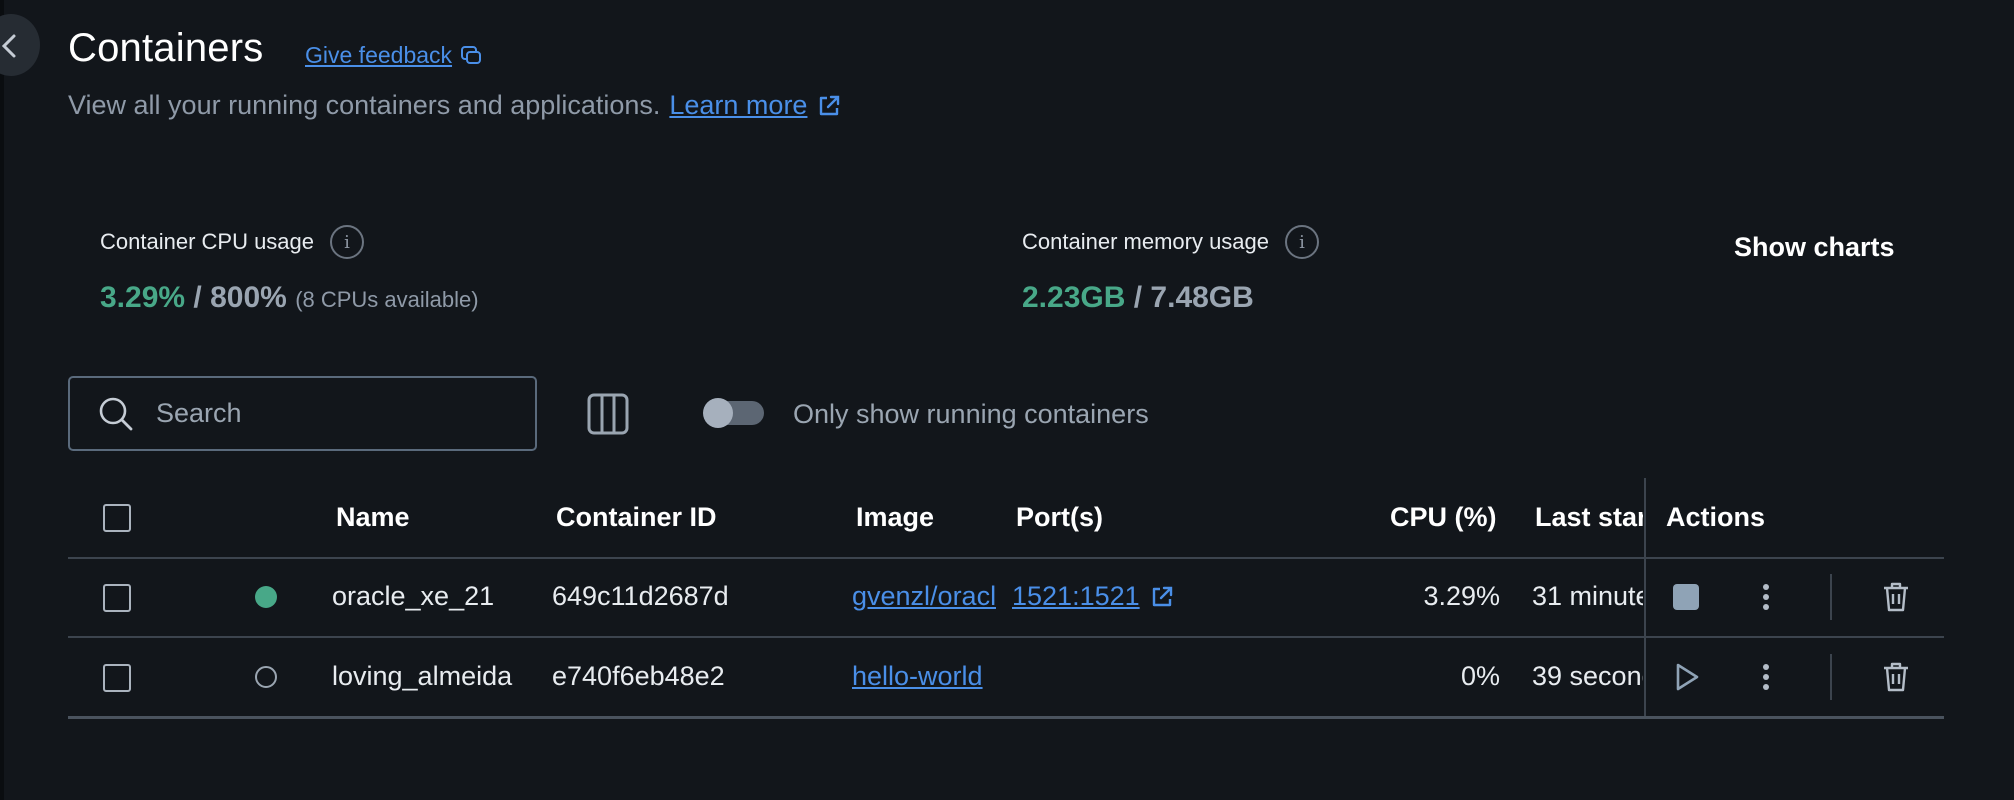 The width and height of the screenshot is (2014, 800). What do you see at coordinates (718, 413) in the screenshot?
I see `toggle-knob` at bounding box center [718, 413].